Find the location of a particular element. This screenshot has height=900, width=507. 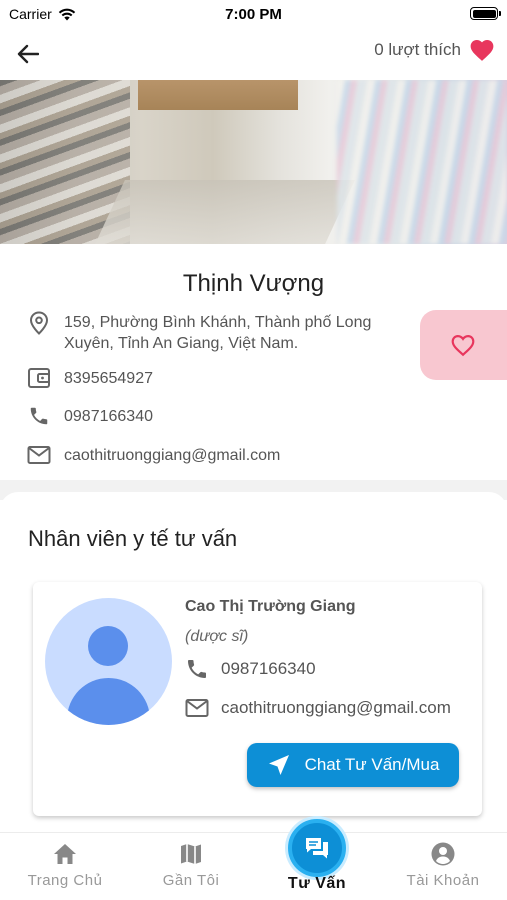

tab-account: Tài Khoản is located at coordinates (443, 866).